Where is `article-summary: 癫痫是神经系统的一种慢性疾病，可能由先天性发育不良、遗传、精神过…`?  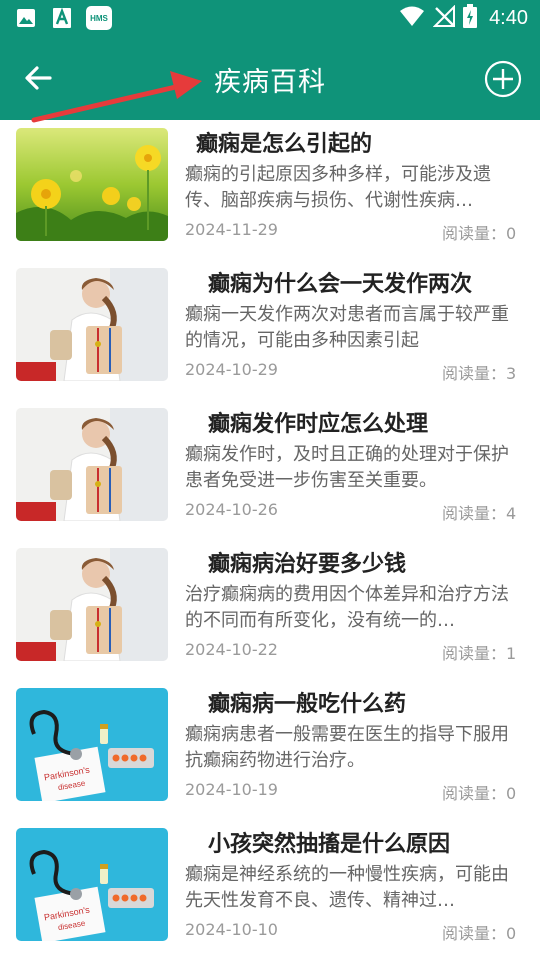
article-summary: 癫痫是神经系统的一种慢性疾病，可能由先天性发育不良、遗传、精神过… is located at coordinates (347, 887).